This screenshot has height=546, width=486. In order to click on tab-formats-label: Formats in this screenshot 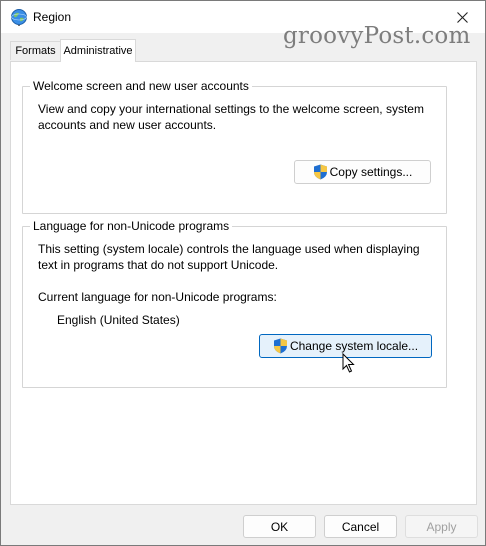, I will do `click(35, 51)`.